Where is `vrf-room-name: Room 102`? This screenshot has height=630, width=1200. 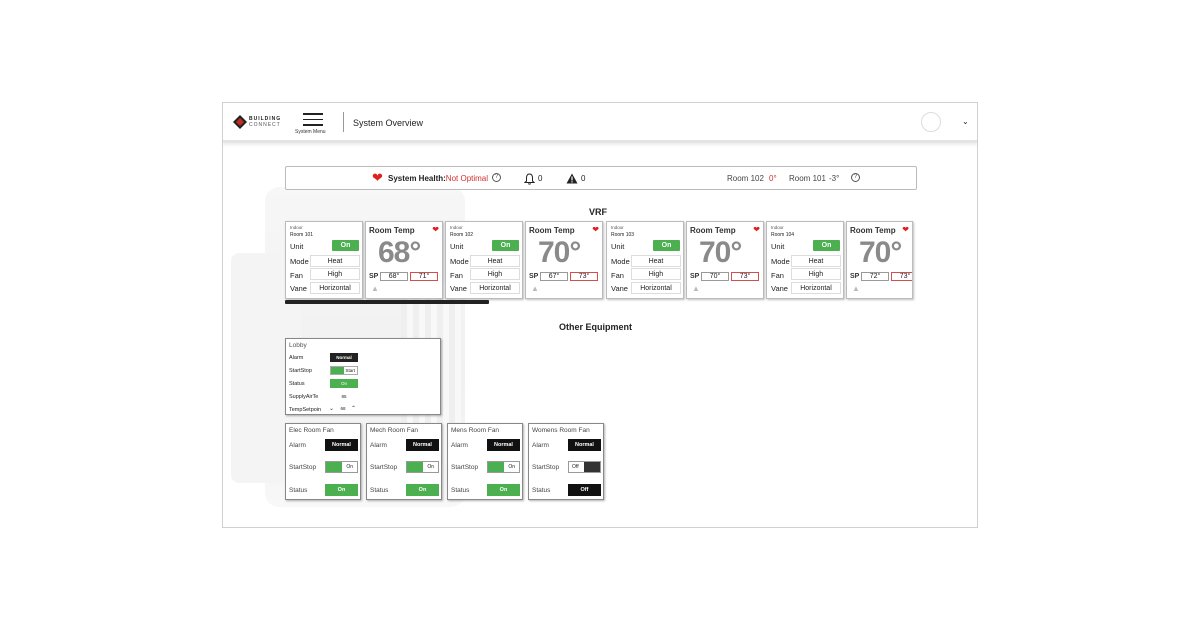 vrf-room-name: Room 102 is located at coordinates (462, 235).